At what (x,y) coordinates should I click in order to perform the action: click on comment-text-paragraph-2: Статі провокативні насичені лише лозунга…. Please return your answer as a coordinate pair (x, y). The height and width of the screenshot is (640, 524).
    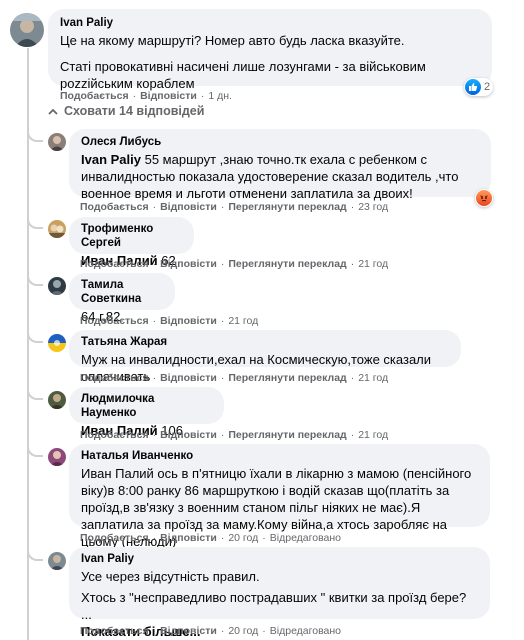
    Looking at the image, I should click on (243, 75).